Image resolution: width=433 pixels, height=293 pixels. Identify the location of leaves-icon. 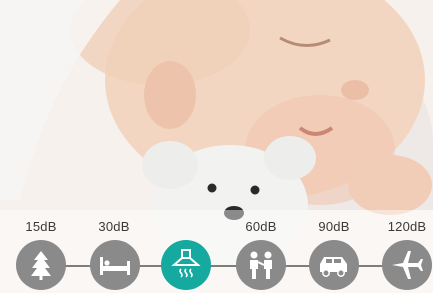
(41, 265).